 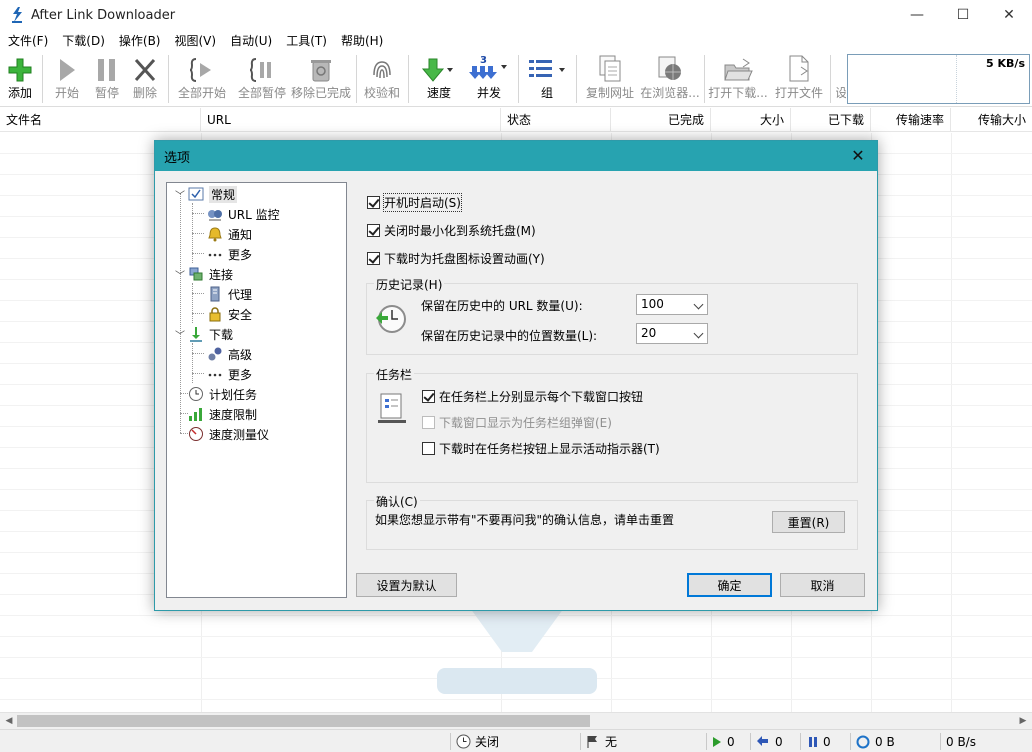 I want to click on taskbar-activity-indicator-checkbox: 下载时在任务栏按钮上显示活动指示器(T), so click(x=541, y=448).